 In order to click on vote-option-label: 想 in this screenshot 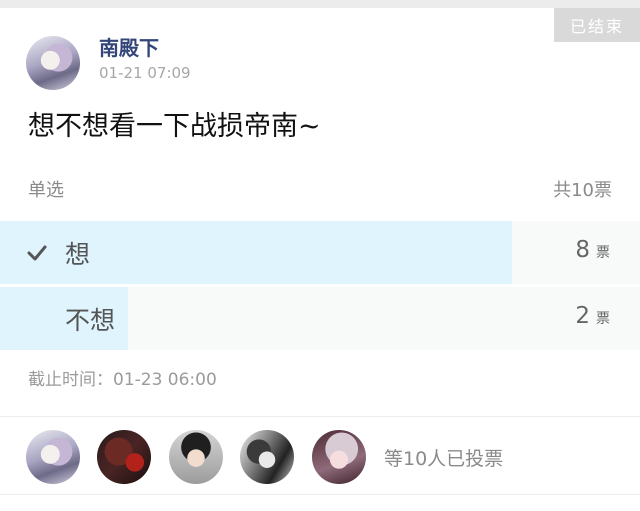, I will do `click(78, 254)`.